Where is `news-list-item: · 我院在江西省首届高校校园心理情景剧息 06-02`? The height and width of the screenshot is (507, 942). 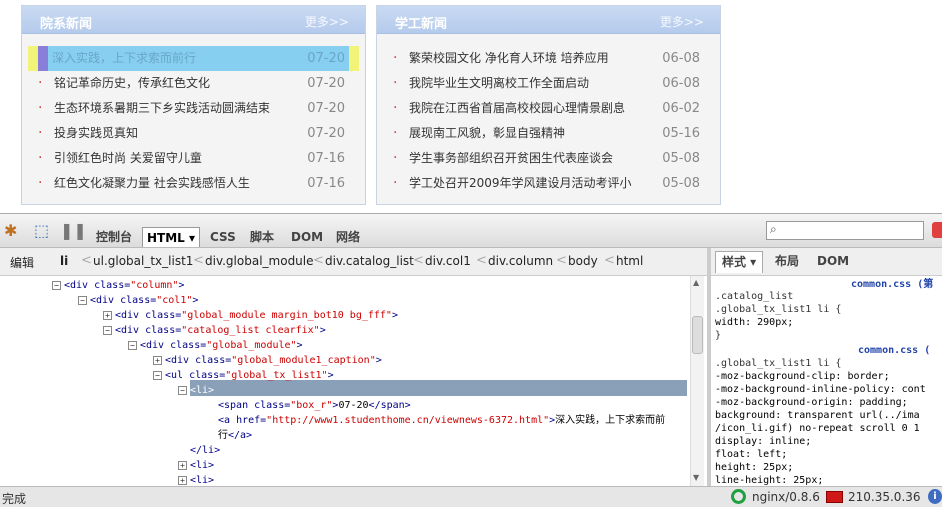 news-list-item: · 我院在江西省首届高校校园心理情景剧息 06-02 is located at coordinates (548, 108).